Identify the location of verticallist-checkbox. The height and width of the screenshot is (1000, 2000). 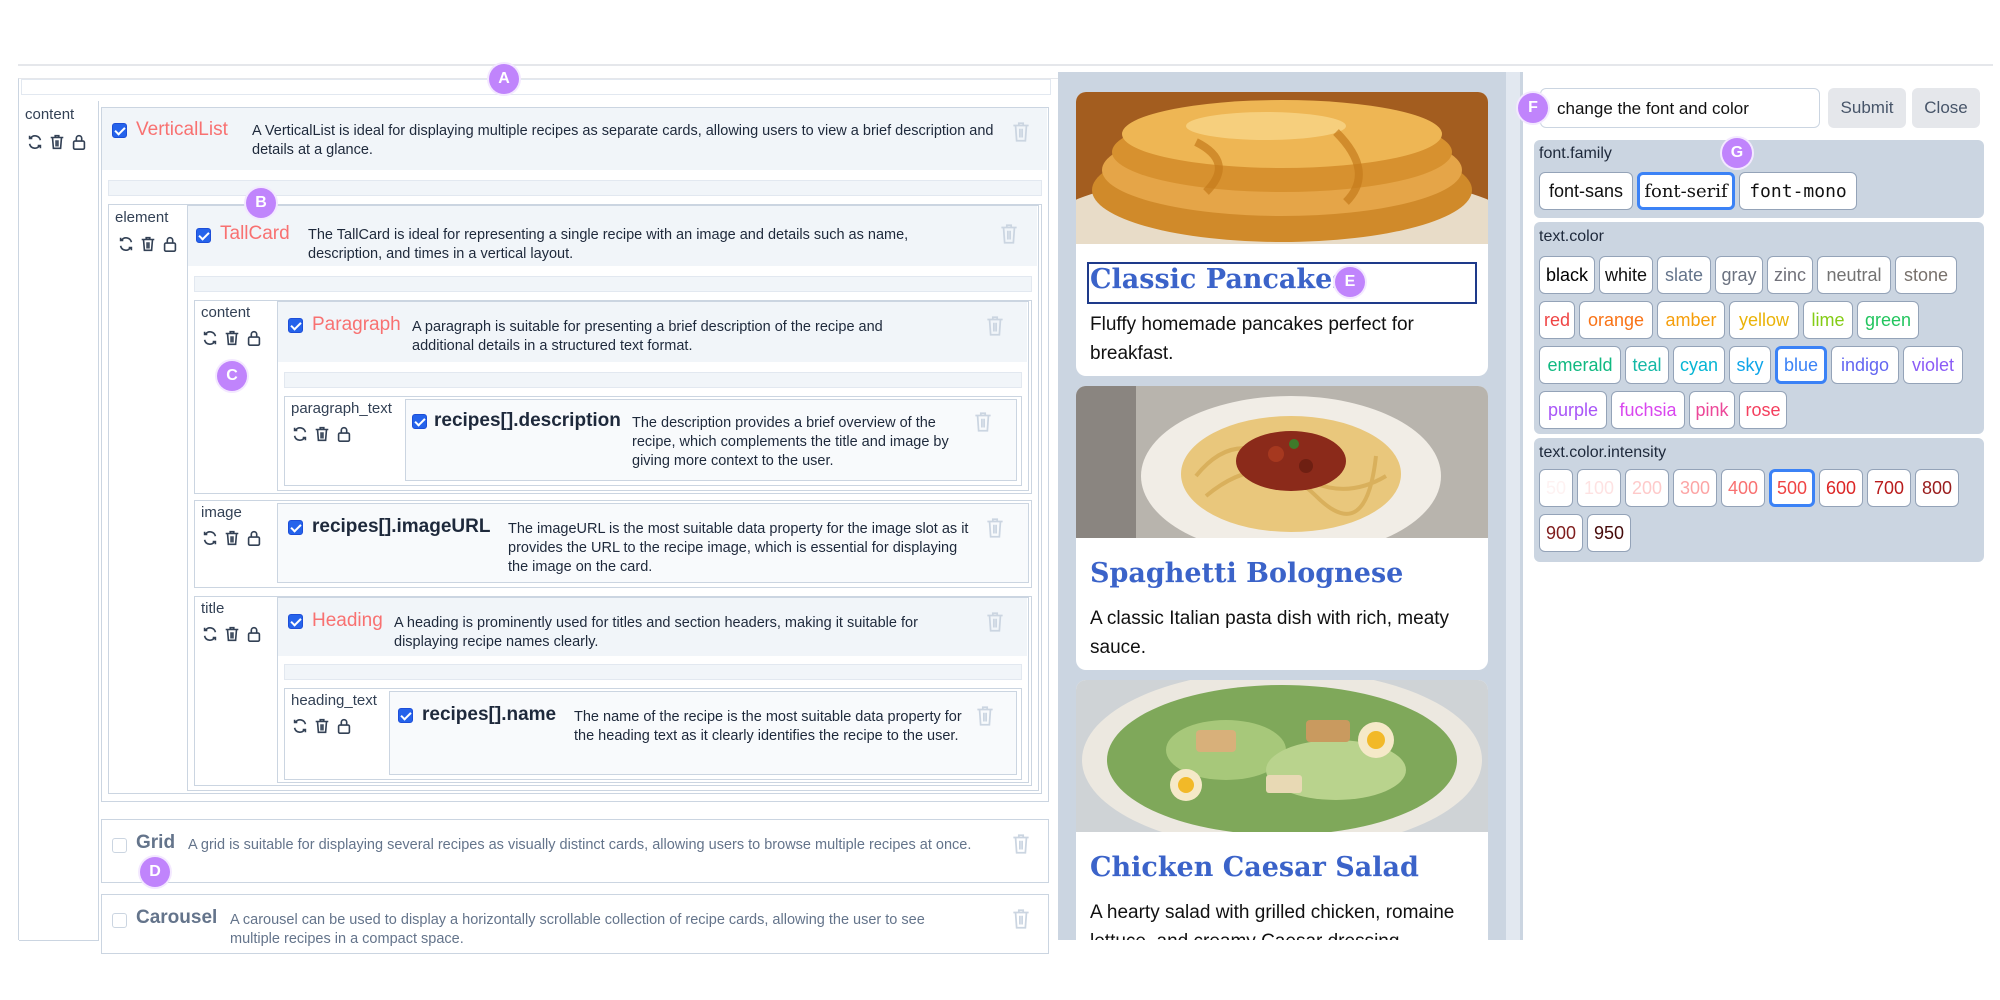
(119, 130).